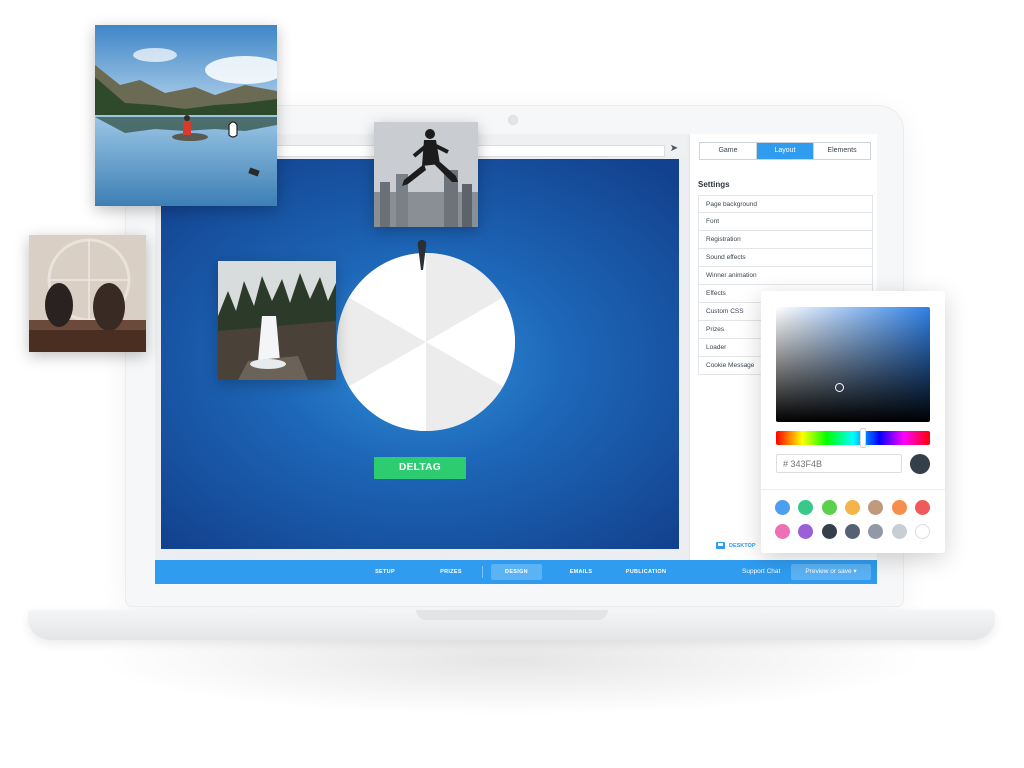  I want to click on saturation-value-area, so click(853, 364).